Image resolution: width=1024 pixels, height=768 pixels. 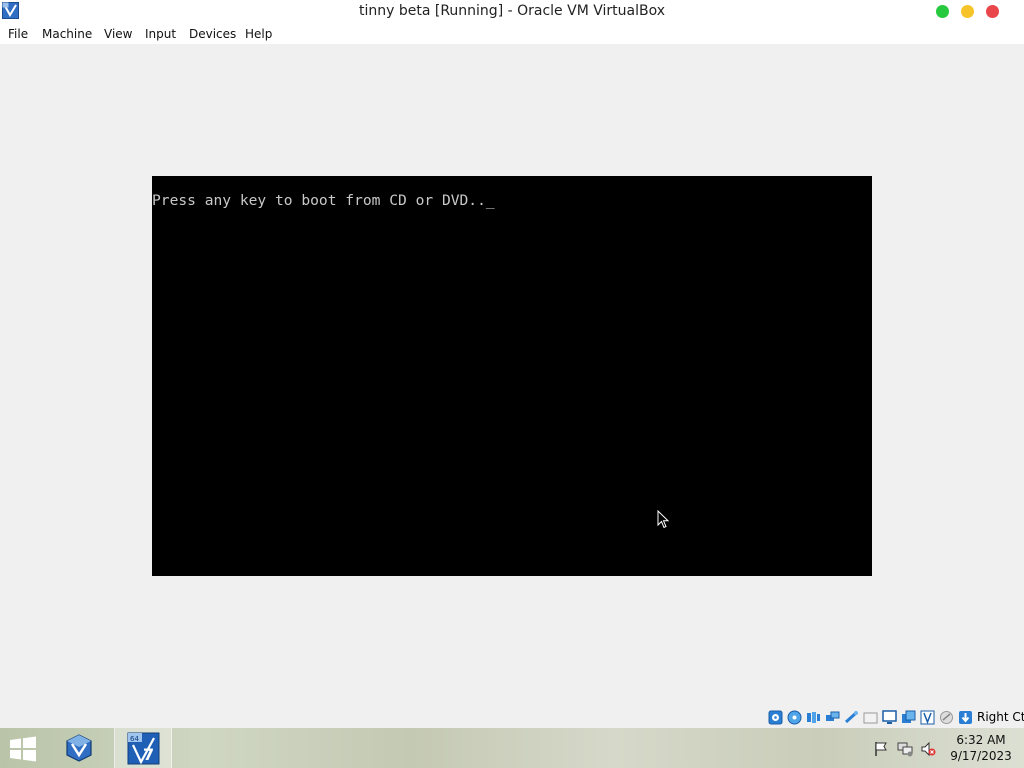 I want to click on mouse-pointer-icon, so click(x=663, y=519).